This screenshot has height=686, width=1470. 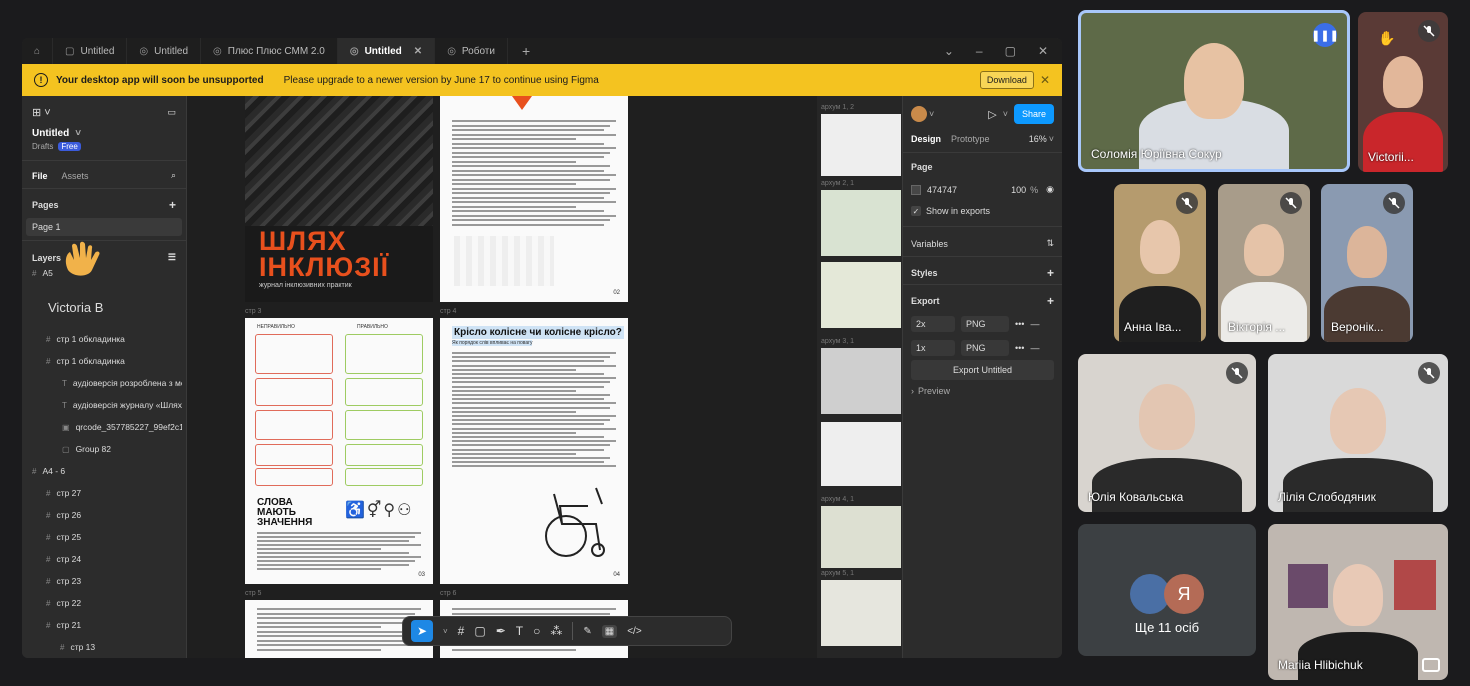 I want to click on layer-item: # стр 22, so click(x=114, y=603).